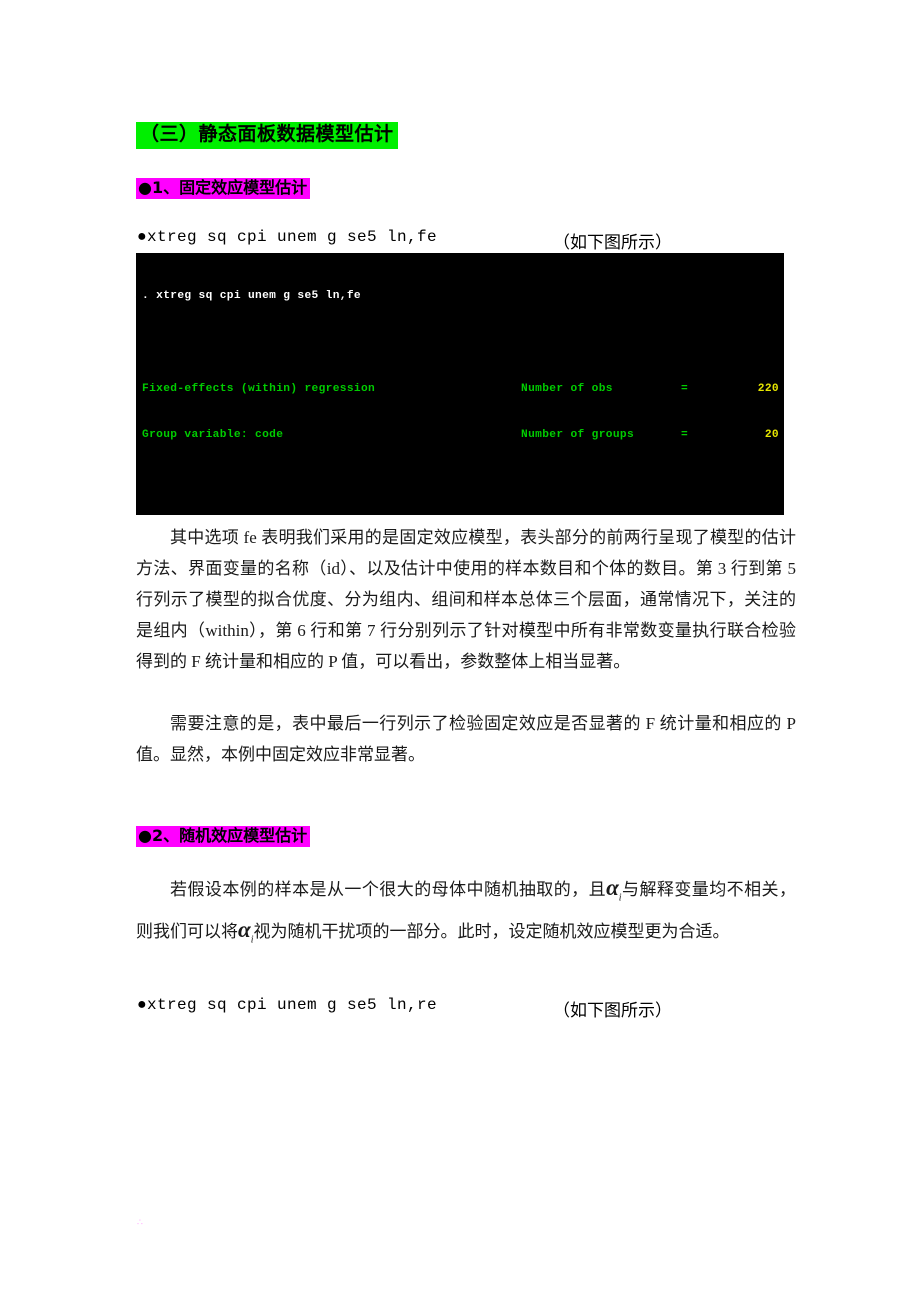 The image size is (920, 1302). I want to click on subsection-heading-1: ●1、固定效应模型估计, so click(223, 189).